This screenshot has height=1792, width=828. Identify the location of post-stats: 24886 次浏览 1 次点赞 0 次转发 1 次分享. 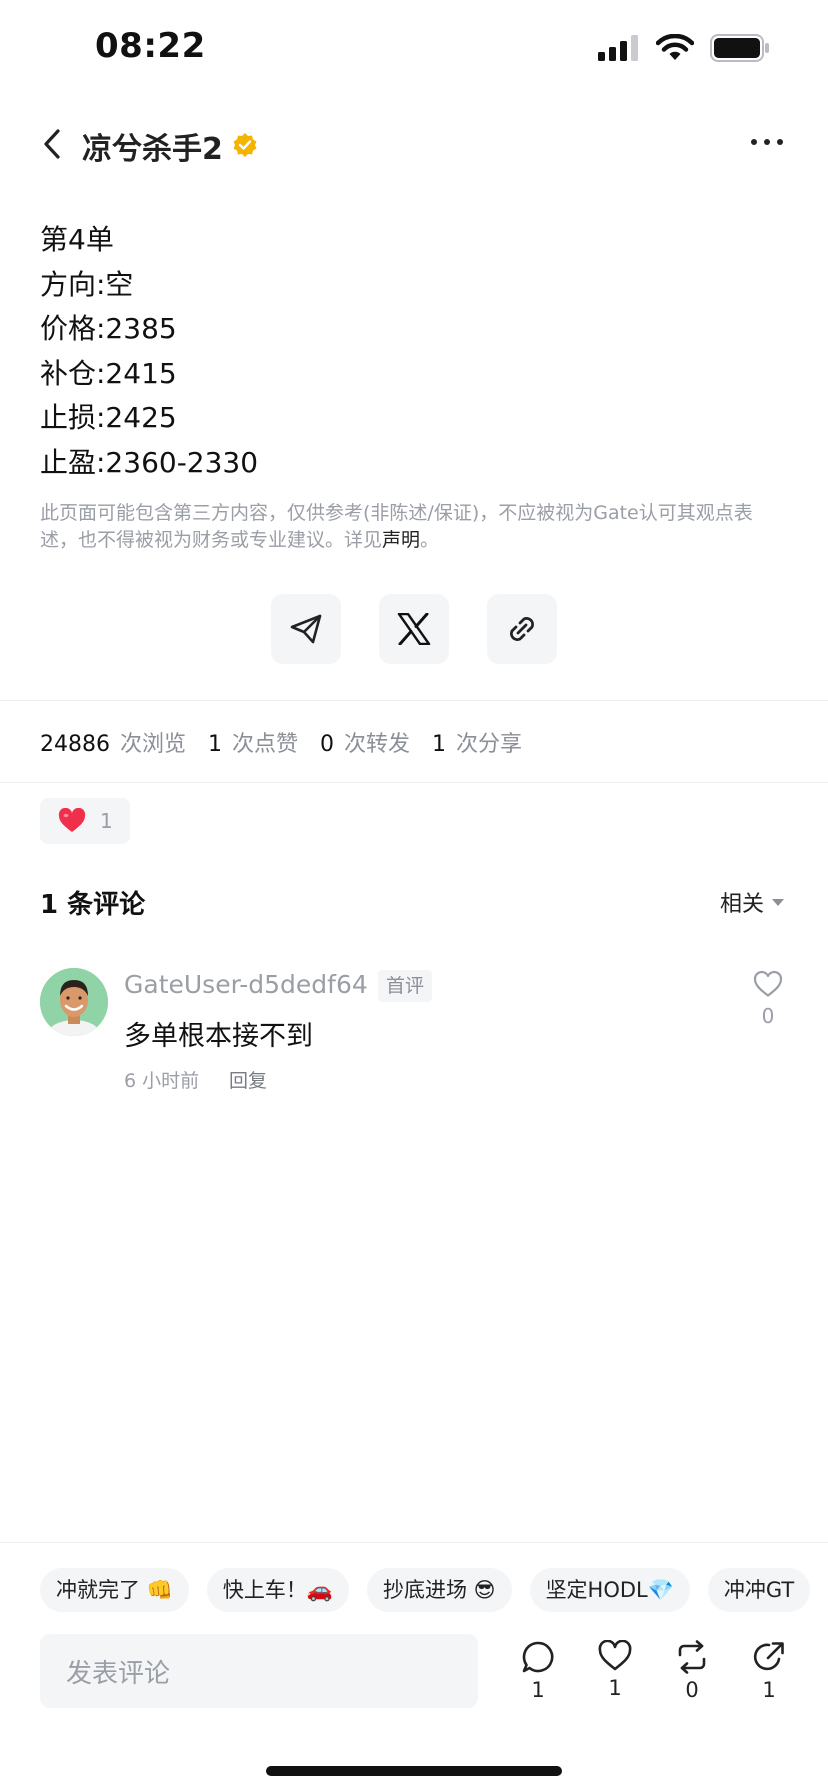
(292, 742).